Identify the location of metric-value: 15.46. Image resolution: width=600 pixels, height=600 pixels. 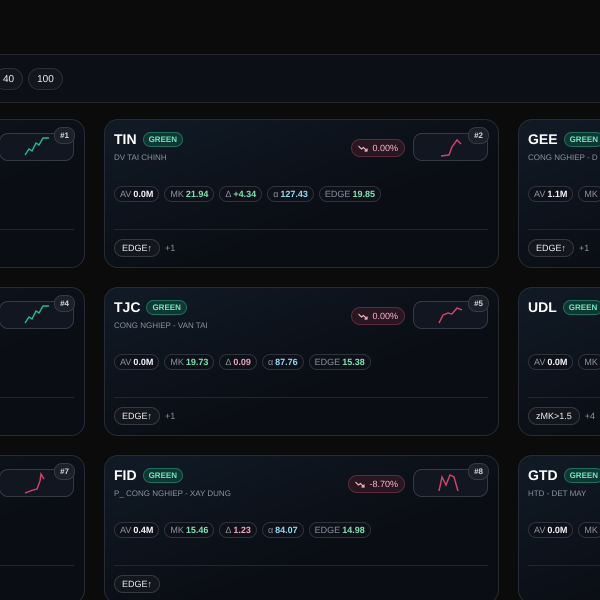
(197, 530).